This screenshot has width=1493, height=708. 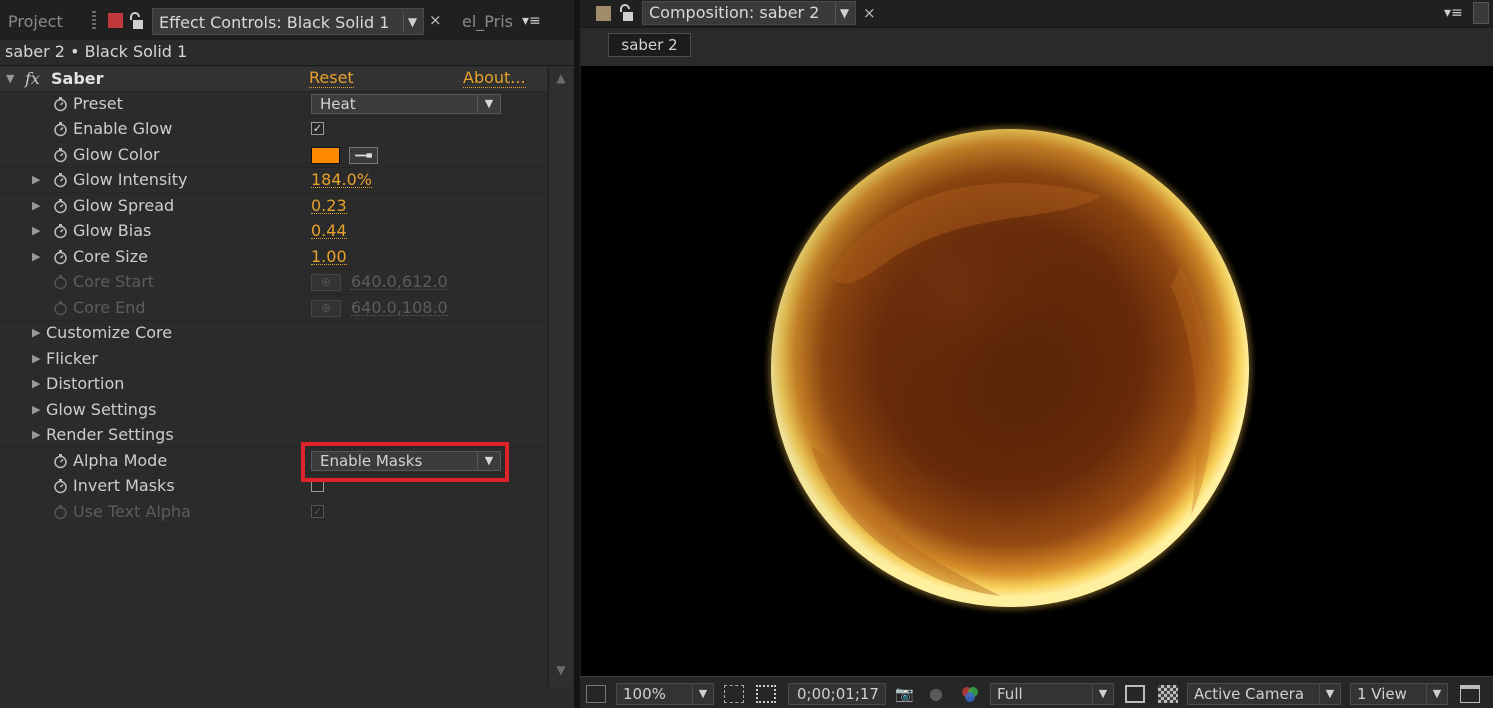 What do you see at coordinates (273, 282) in the screenshot?
I see `property-row-core-start: Core Start ⊕ 640.0,612.0` at bounding box center [273, 282].